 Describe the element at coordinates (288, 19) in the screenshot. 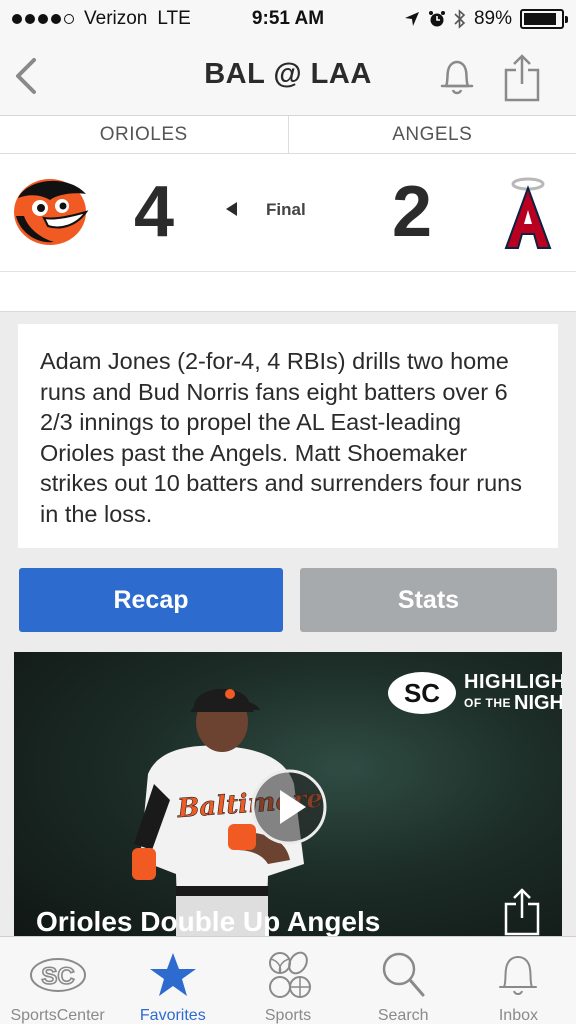

I see `status-bar: Verizon LTE 9:51 AM 89%` at that location.